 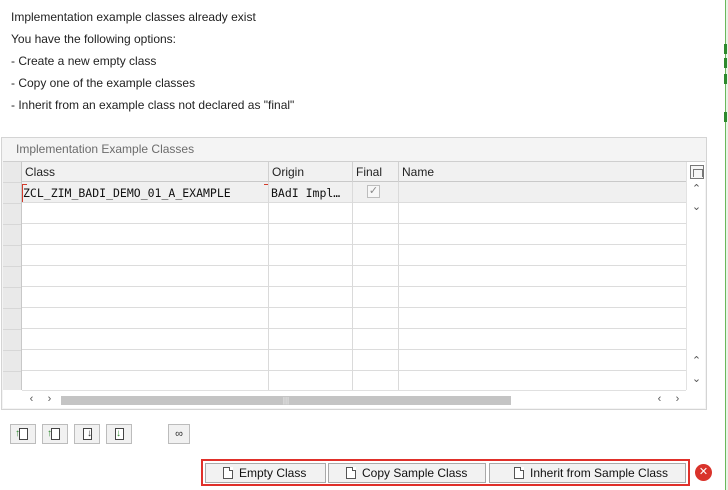 I want to click on cancel-icon: ✕, so click(x=703, y=472).